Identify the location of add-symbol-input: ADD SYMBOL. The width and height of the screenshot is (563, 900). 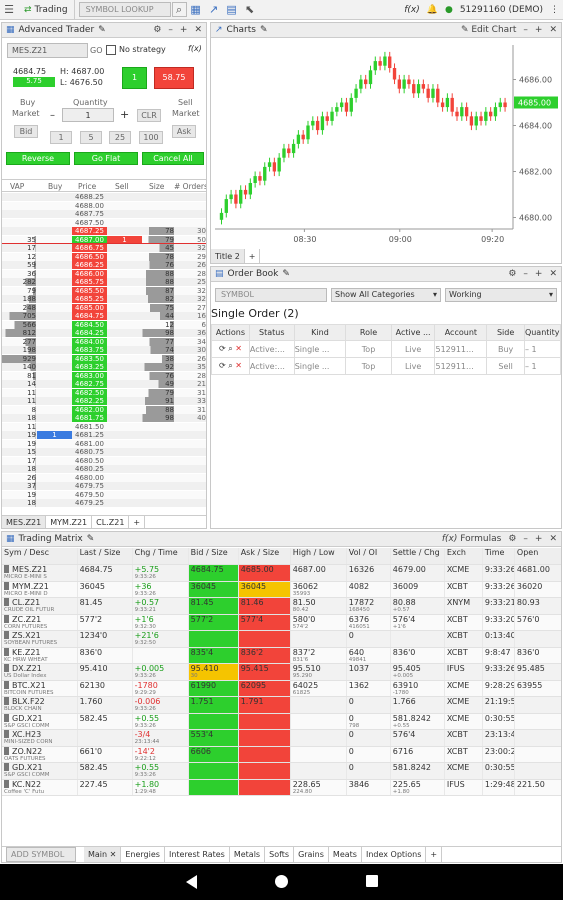
(41, 854).